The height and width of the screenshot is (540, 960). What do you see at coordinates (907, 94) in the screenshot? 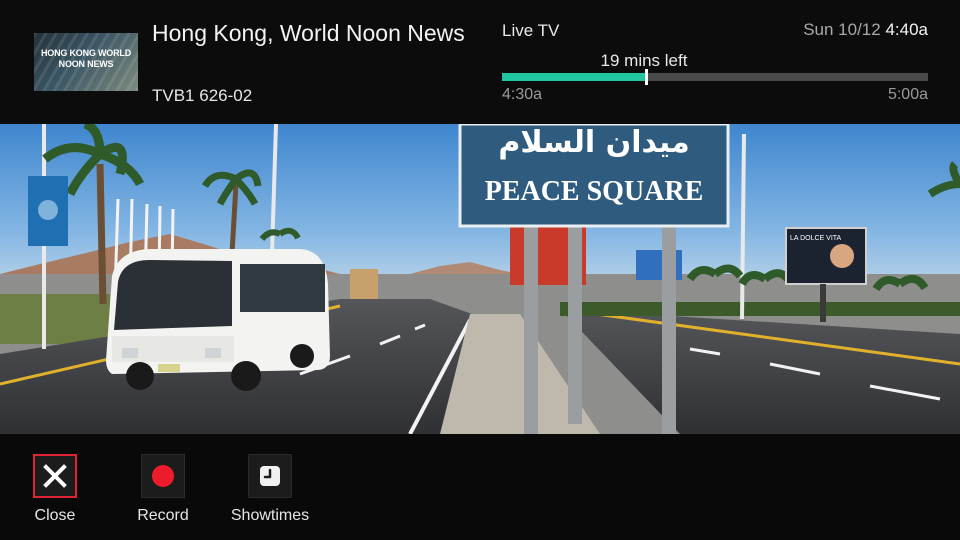
I see `program-end-time: 5:00a` at bounding box center [907, 94].